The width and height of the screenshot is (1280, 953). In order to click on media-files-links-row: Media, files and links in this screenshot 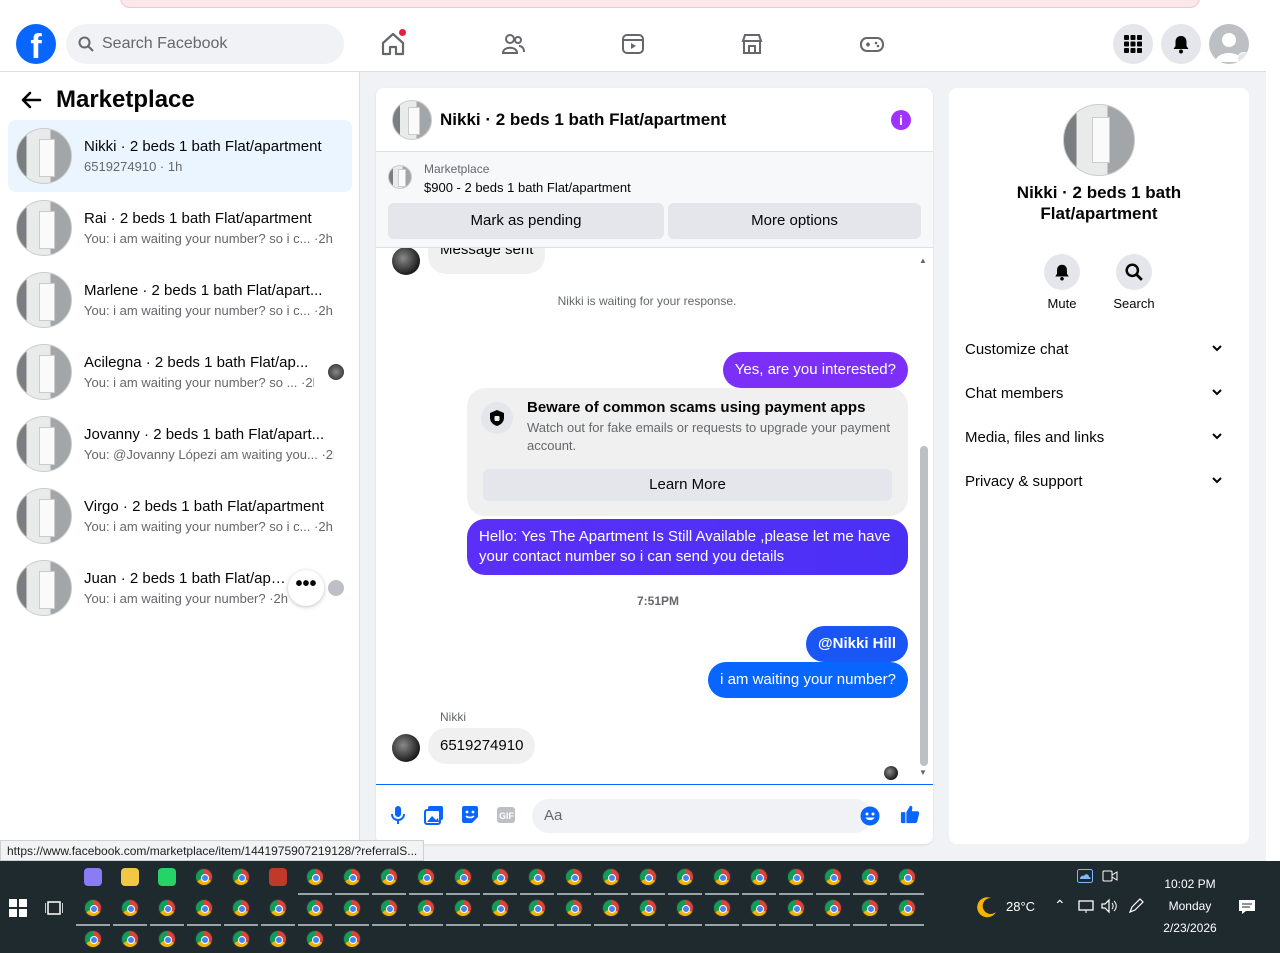, I will do `click(1099, 438)`.